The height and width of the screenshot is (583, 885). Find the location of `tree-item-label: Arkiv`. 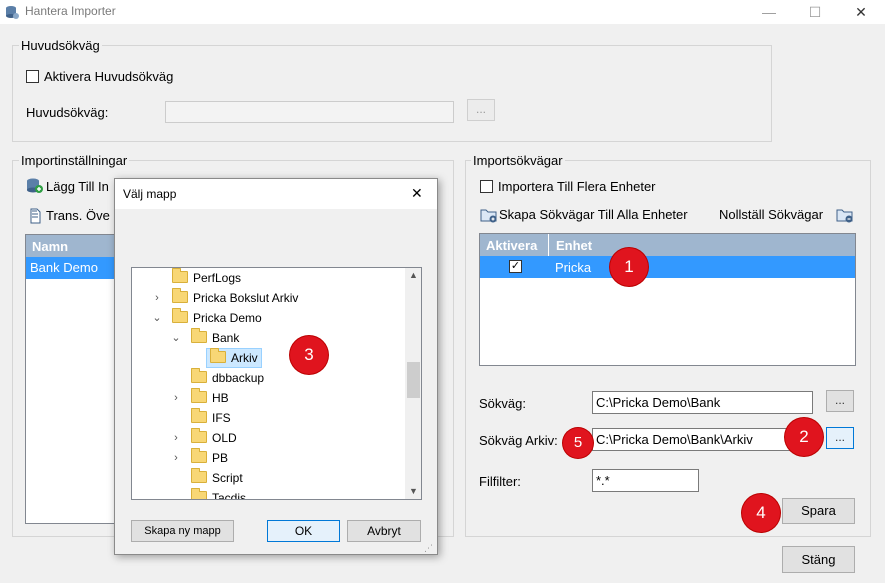

tree-item-label: Arkiv is located at coordinates (244, 358).